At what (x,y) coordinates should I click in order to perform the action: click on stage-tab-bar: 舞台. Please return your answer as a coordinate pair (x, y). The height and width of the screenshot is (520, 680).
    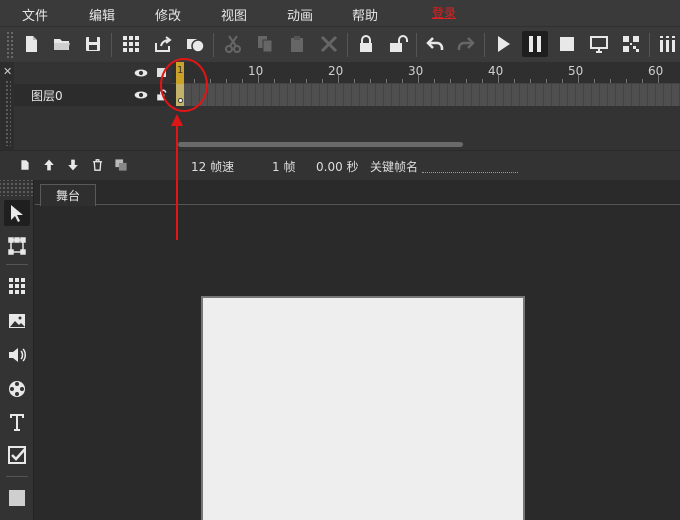
    Looking at the image, I should click on (357, 193).